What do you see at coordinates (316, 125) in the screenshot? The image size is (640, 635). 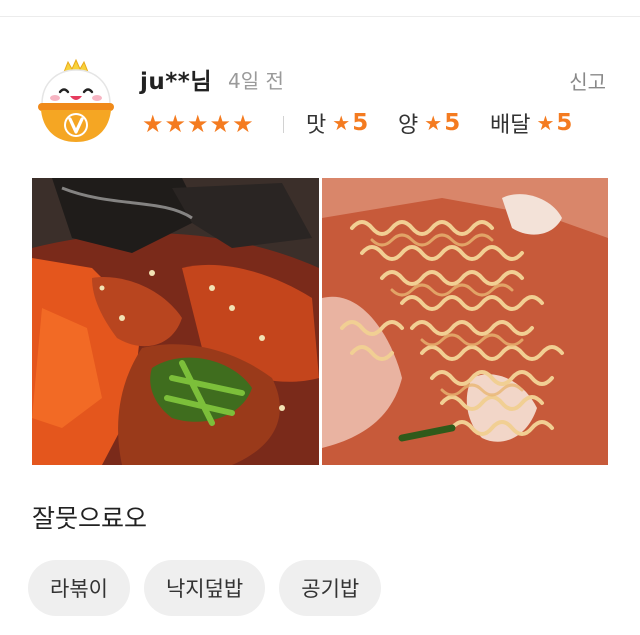 I see `rating-label: 맛` at bounding box center [316, 125].